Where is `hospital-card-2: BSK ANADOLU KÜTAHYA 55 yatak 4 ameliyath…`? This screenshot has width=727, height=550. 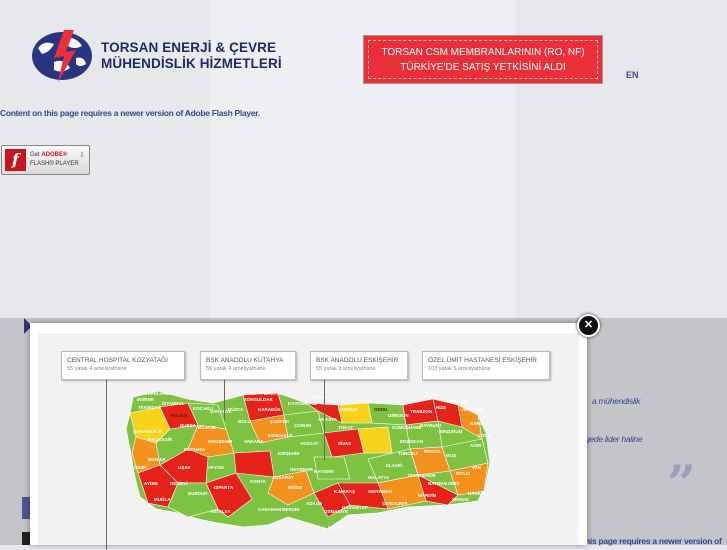
hospital-card-2: BSK ANADOLU KÜTAHYA 55 yatak 4 ameliyath… is located at coordinates (248, 365).